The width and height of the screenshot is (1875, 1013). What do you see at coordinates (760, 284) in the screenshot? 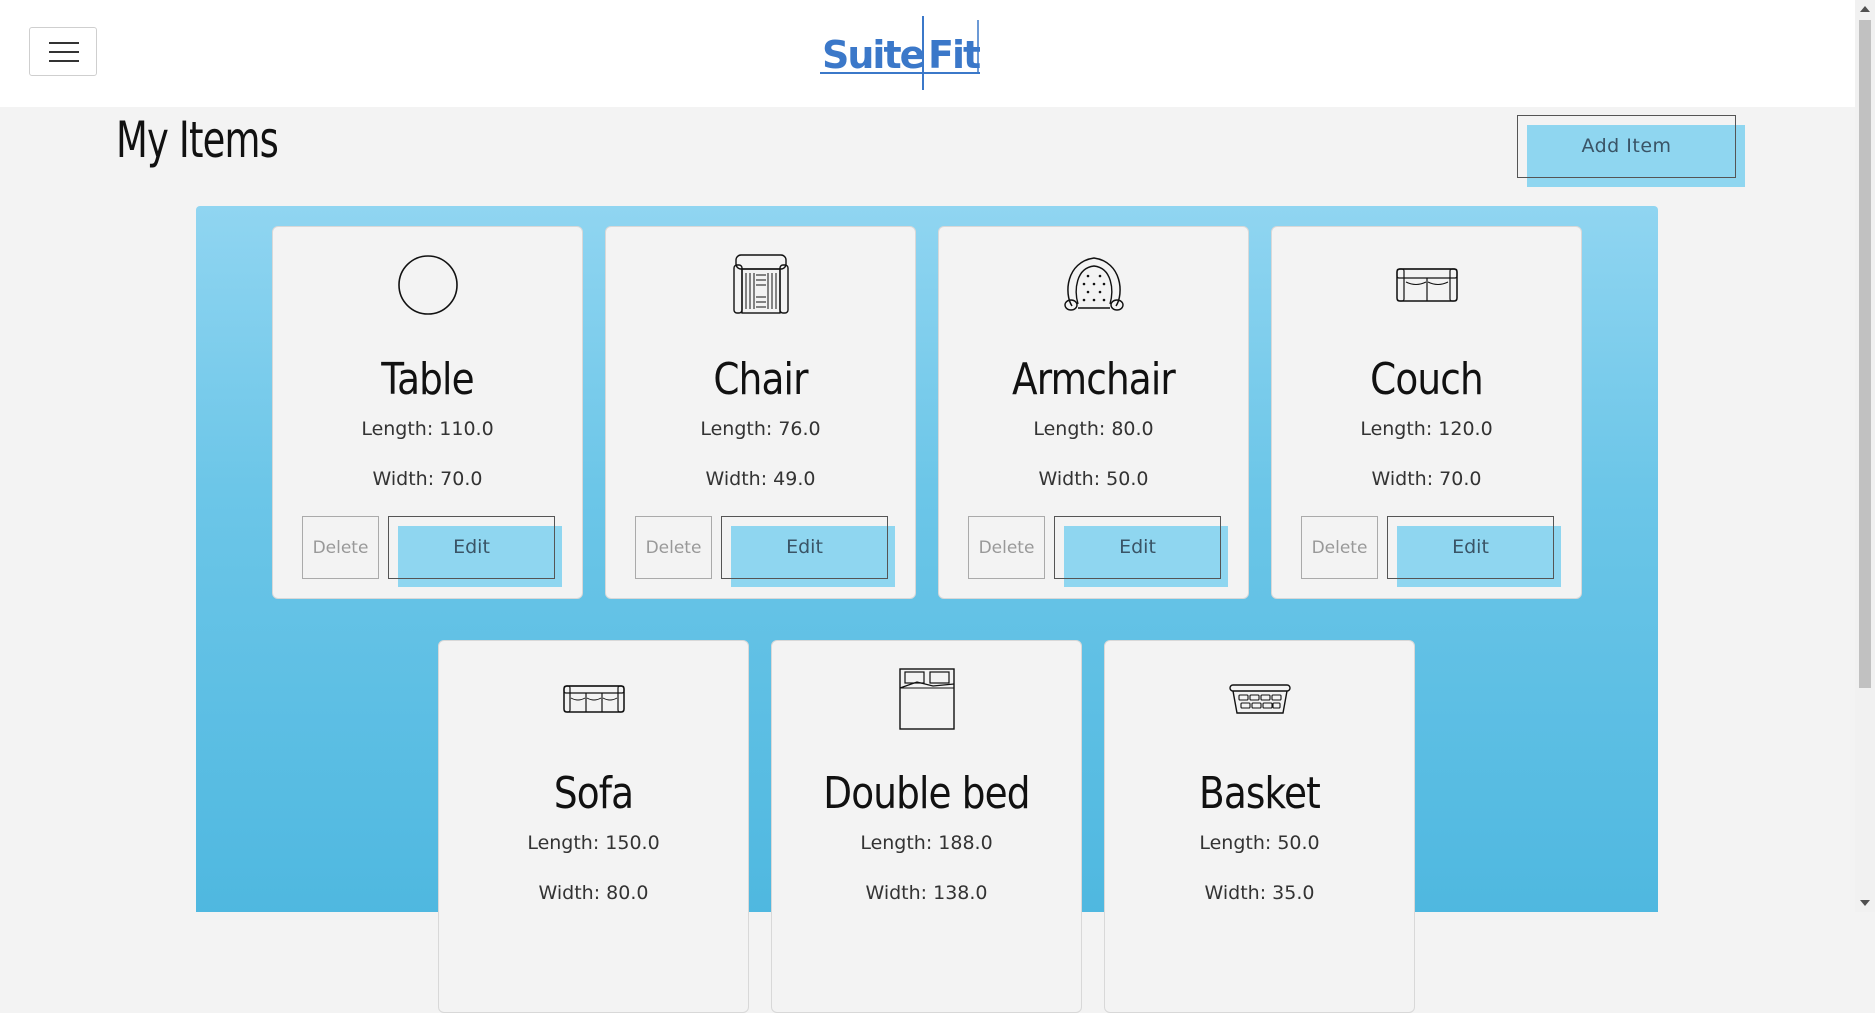
I see `chair-icon` at bounding box center [760, 284].